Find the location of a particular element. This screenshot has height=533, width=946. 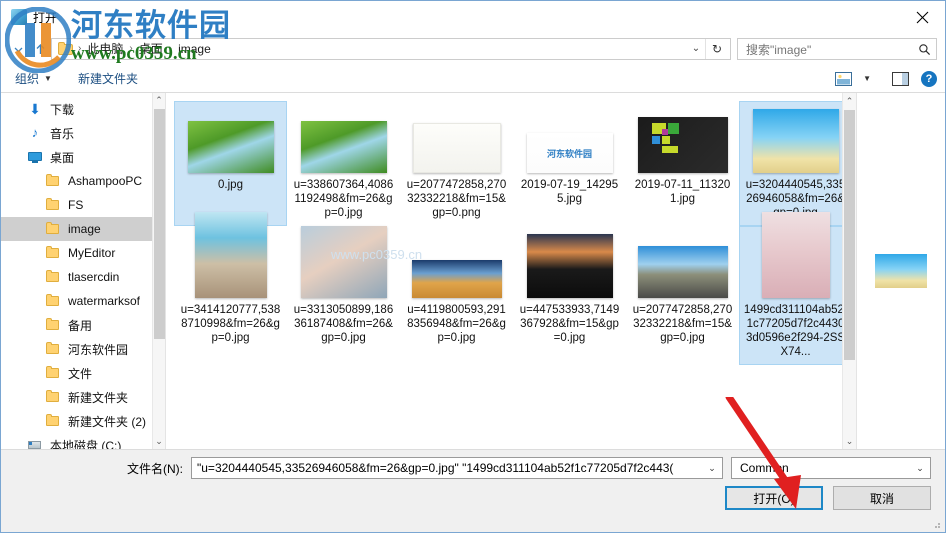

sidebar-item-7: tlasercdin is located at coordinates (83, 277).